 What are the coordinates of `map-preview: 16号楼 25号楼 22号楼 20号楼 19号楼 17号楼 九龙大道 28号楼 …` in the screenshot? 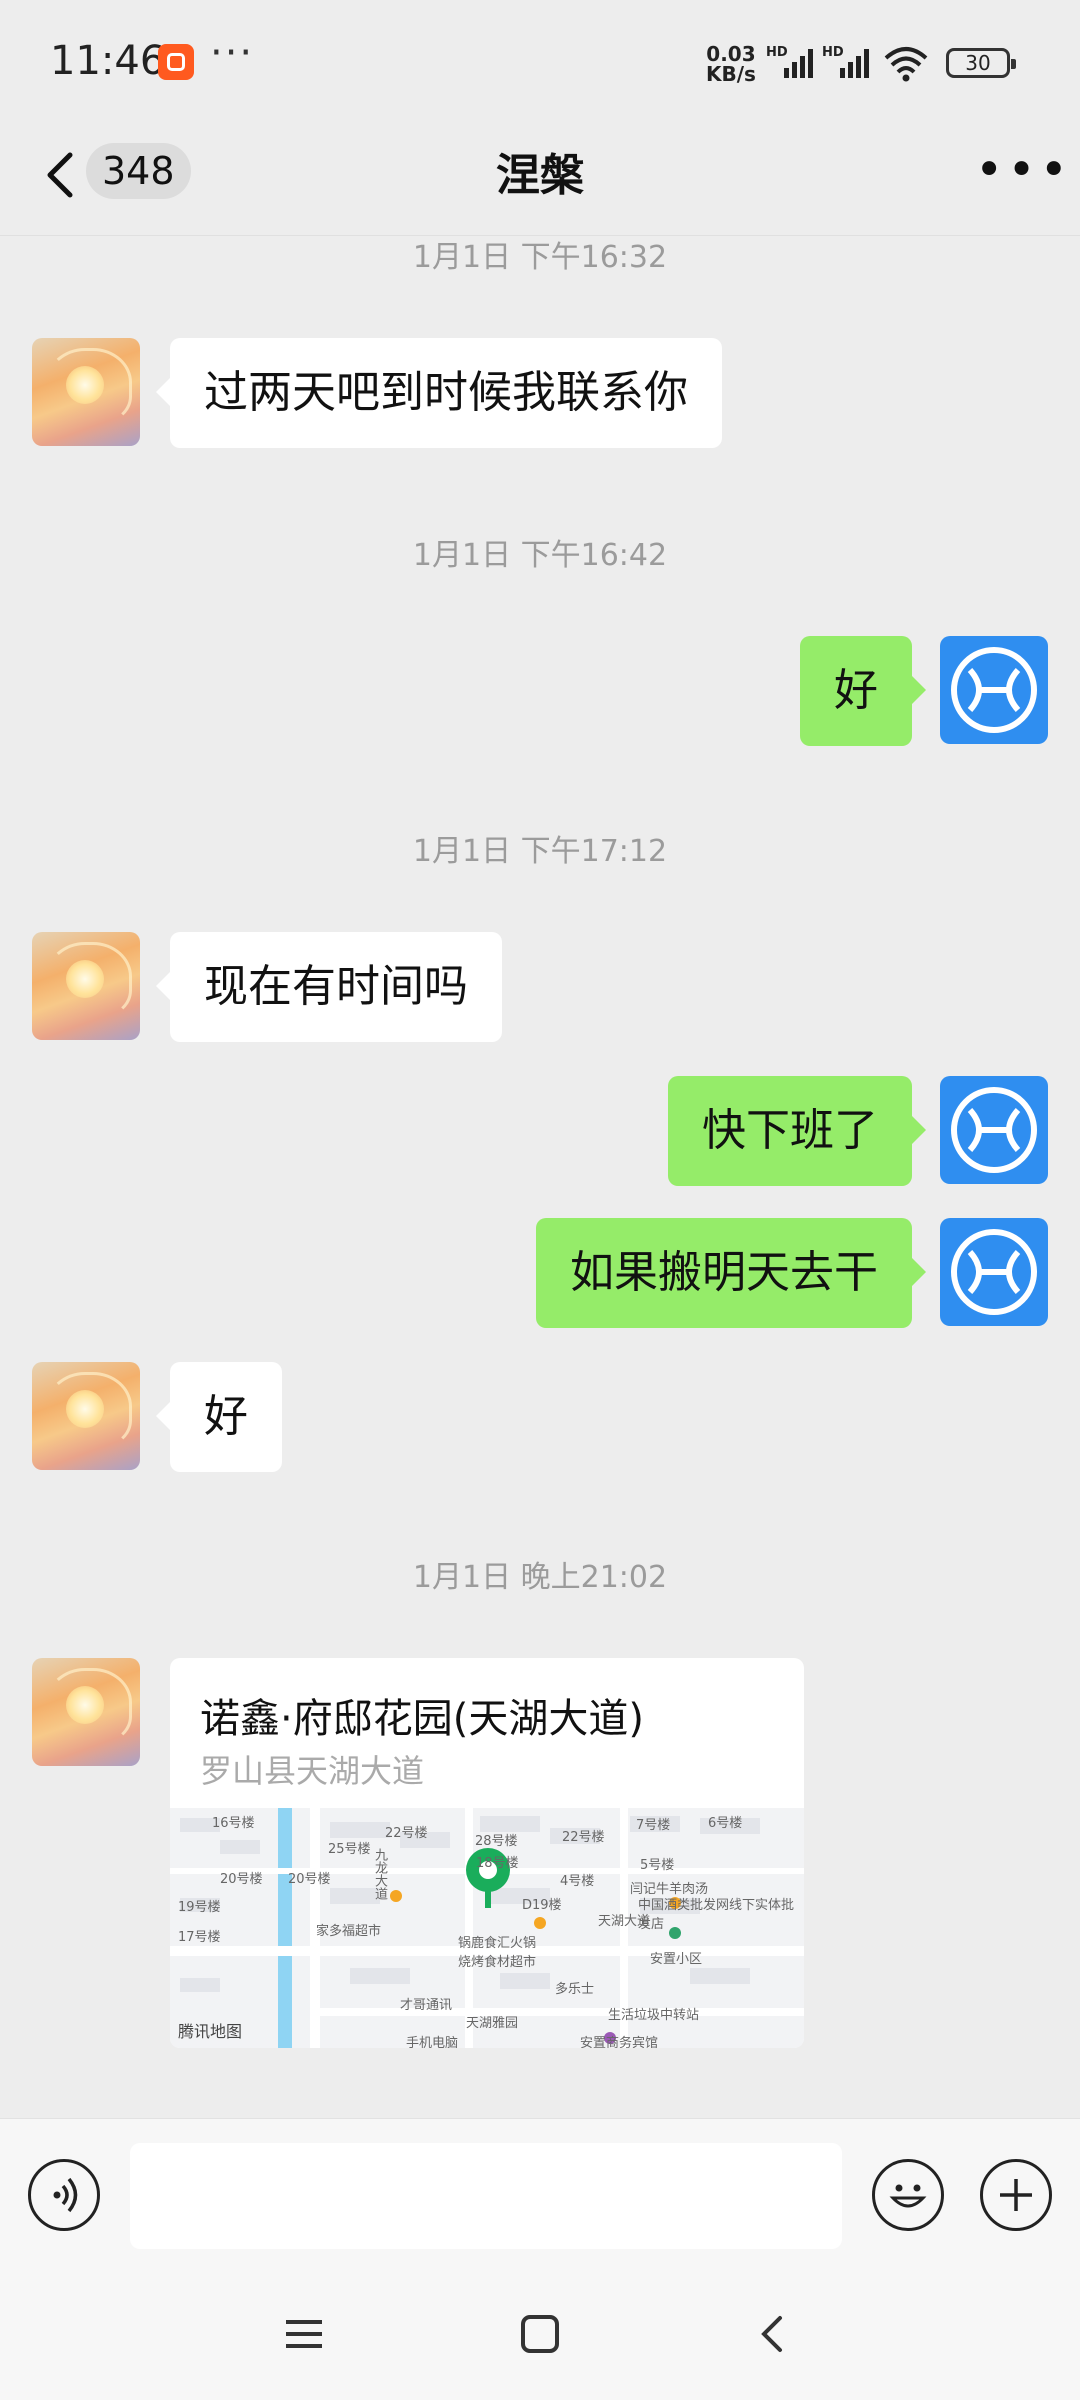 It's located at (487, 1928).